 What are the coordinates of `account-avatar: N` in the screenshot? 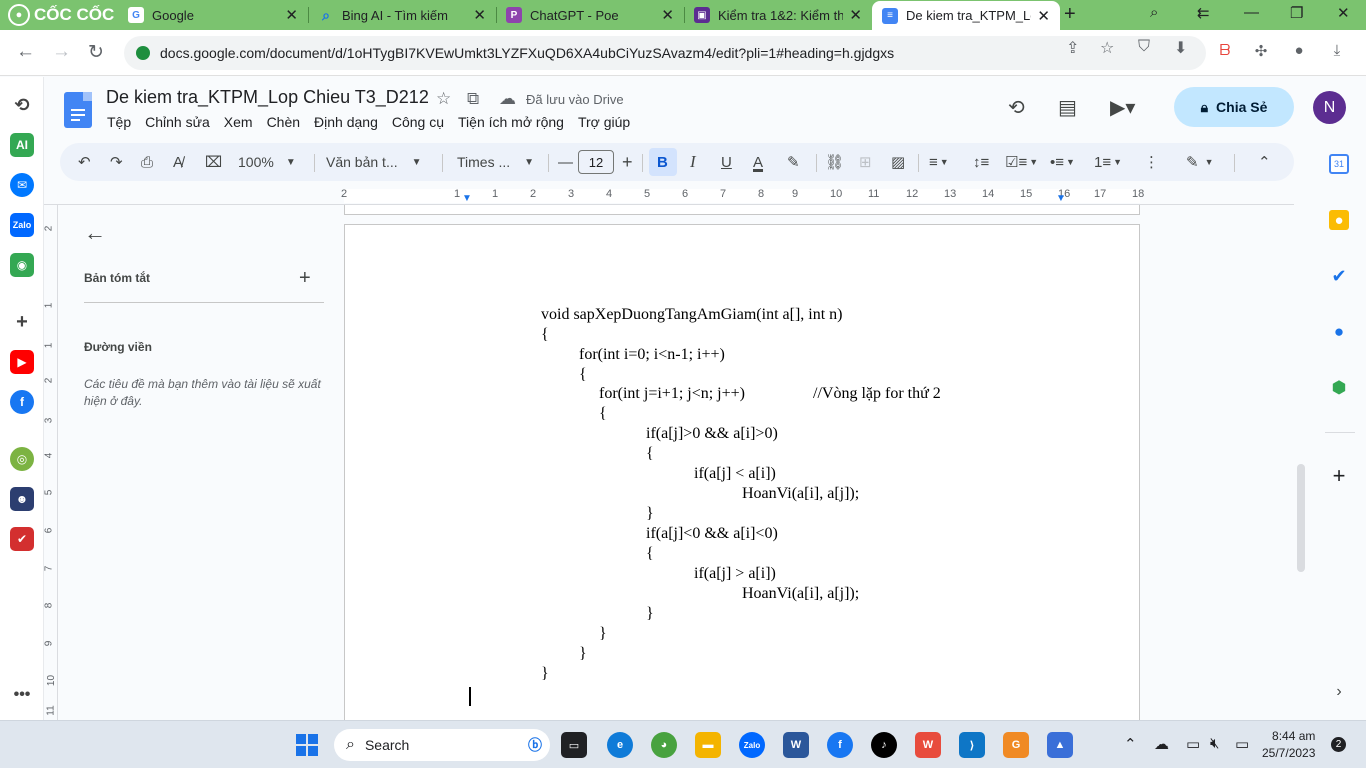 It's located at (1329, 107).